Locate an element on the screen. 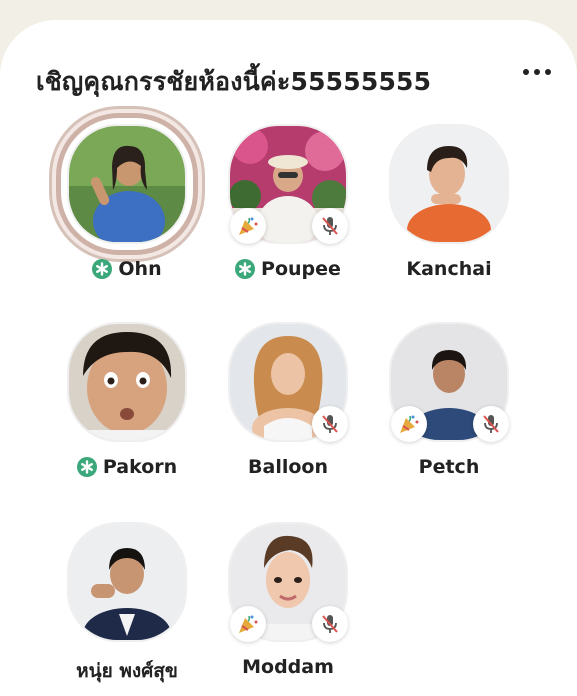 This screenshot has height=696, width=577. speaker-name: Pakorn is located at coordinates (140, 467).